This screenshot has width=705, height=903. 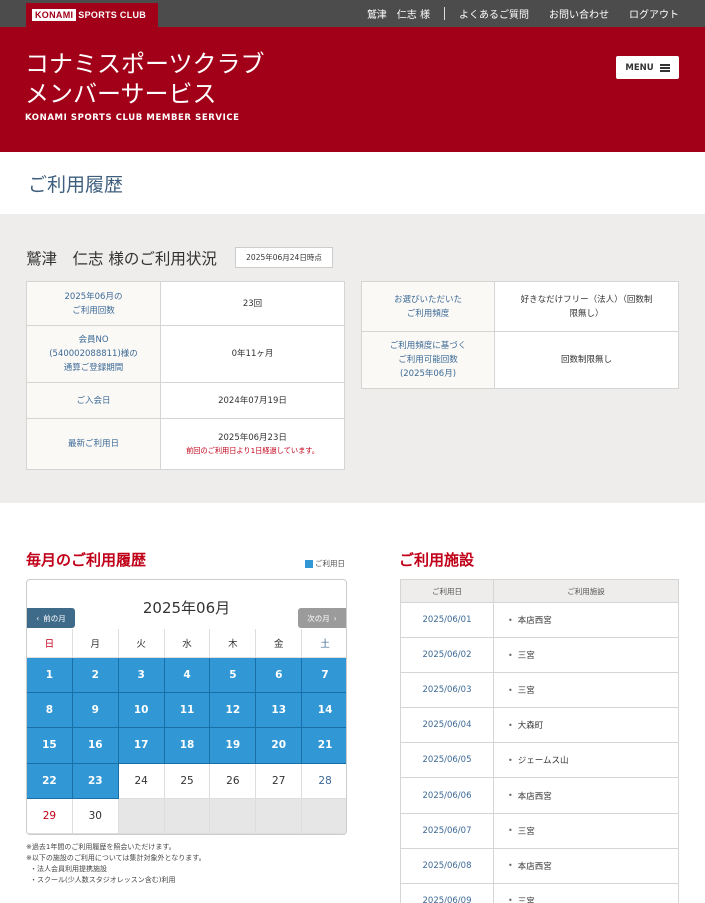 I want to click on label-line: ご利用頻度, so click(x=428, y=313).